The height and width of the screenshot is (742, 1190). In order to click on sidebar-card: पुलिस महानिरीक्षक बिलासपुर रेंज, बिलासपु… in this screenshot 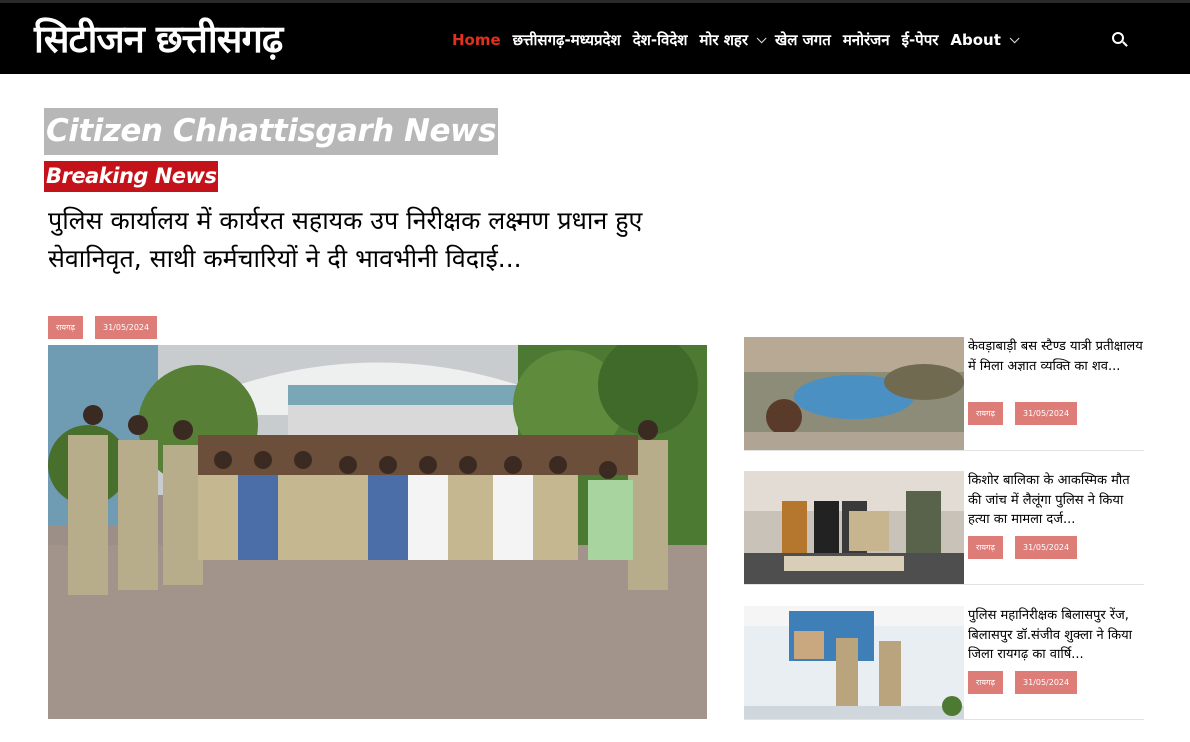, I will do `click(944, 663)`.